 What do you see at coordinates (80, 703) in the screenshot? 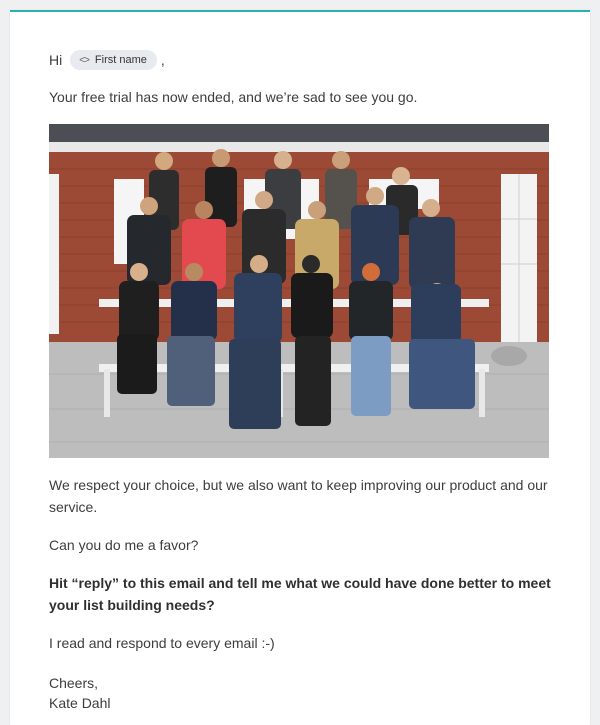
I see `signature-name: Kate Dahl` at bounding box center [80, 703].